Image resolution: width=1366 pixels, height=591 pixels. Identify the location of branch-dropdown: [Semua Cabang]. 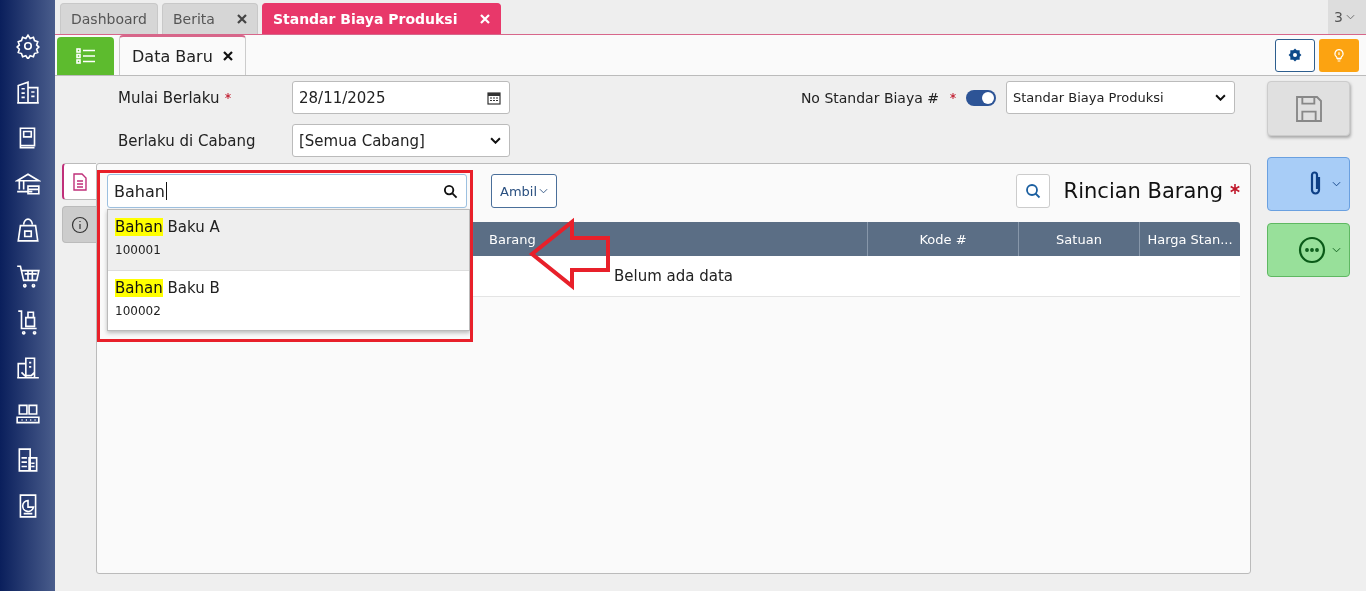
(401, 140).